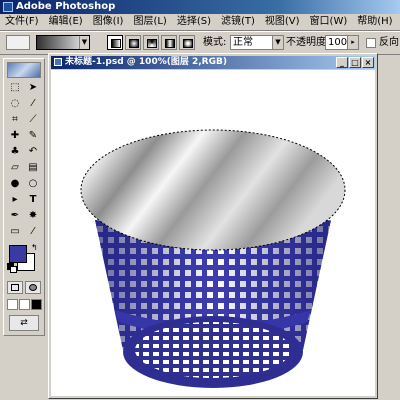 The image size is (400, 400). I want to click on history-brush-icon: ↶, so click(33, 151).